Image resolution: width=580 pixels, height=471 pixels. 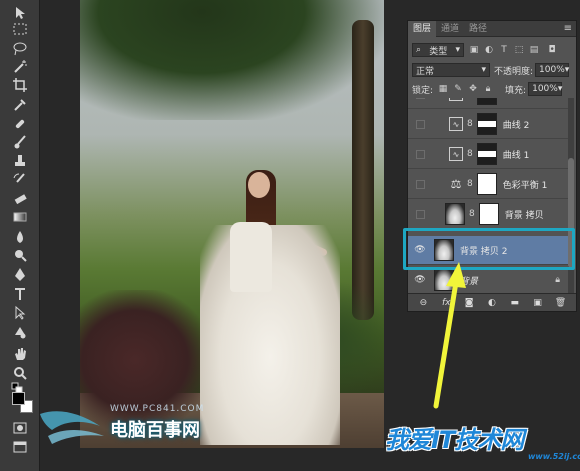 I want to click on filter-smart-object-icon: ▤, so click(x=534, y=50).